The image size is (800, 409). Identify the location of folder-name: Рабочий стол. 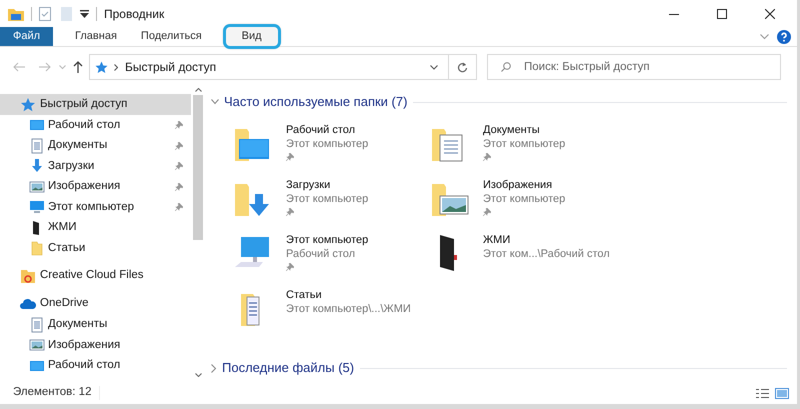
(327, 130).